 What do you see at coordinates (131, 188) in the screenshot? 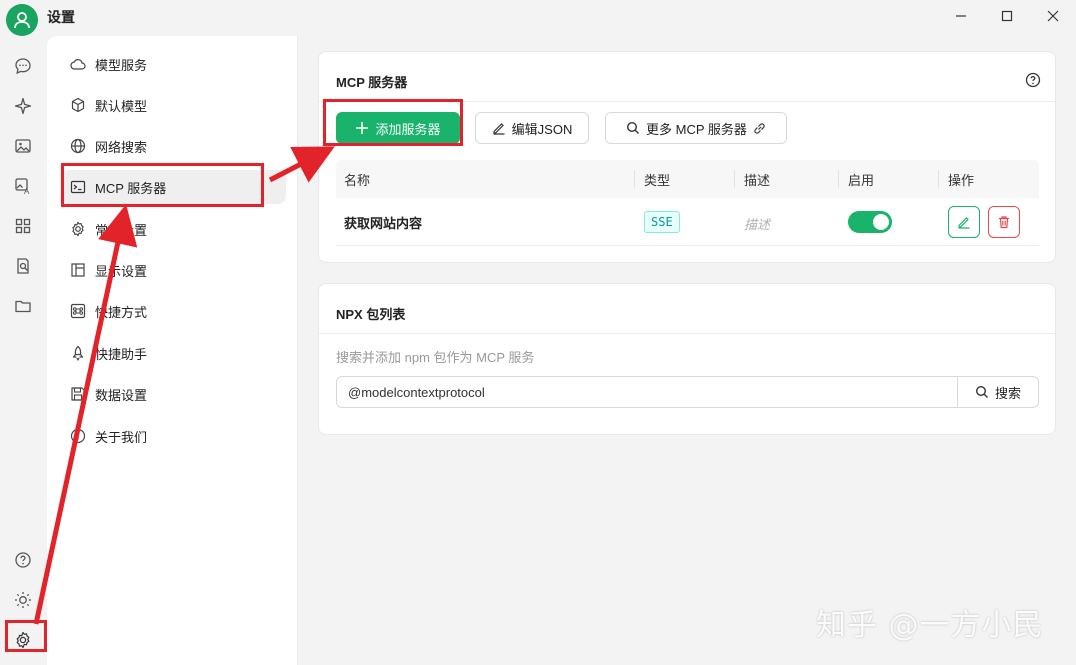
I see `menu-item-label: MCP 服务器` at bounding box center [131, 188].